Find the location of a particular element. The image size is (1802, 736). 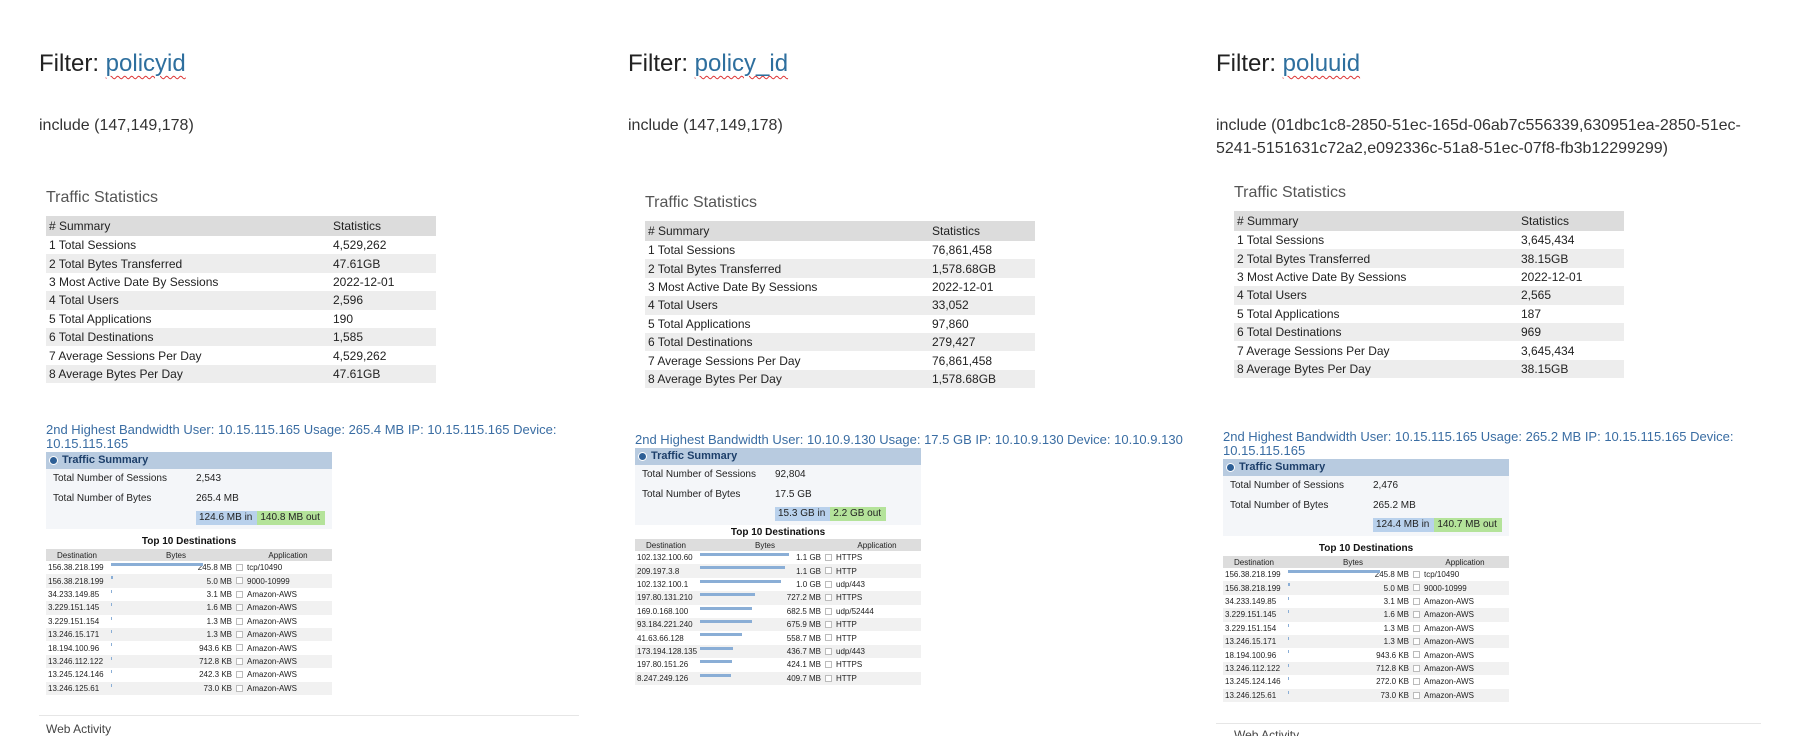

destination-row: 173.194.128.135 436.7 MB udp/443 is located at coordinates (778, 651).